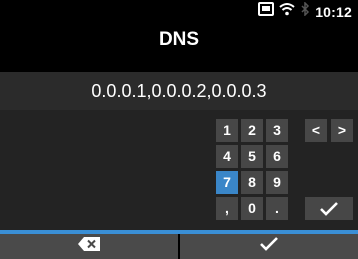  Describe the element at coordinates (179, 11) in the screenshot. I see `status-bar: 10:12` at that location.